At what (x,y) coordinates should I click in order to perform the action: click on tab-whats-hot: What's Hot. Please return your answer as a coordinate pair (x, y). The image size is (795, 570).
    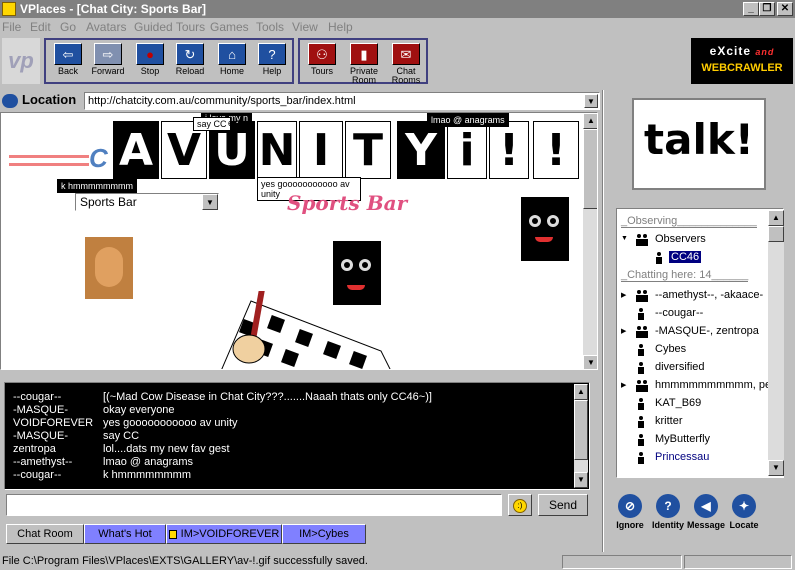
    Looking at the image, I should click on (125, 534).